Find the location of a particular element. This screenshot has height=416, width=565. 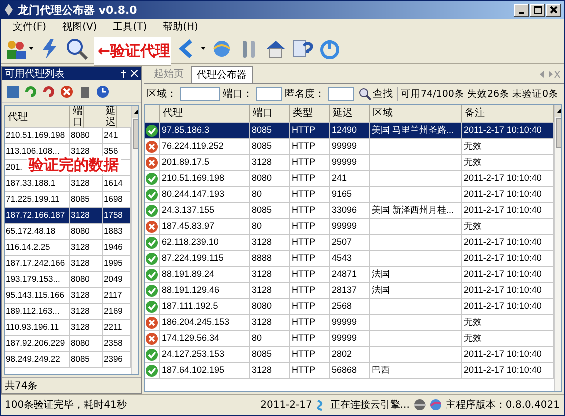

field-label: 匿名度： is located at coordinates (305, 94).